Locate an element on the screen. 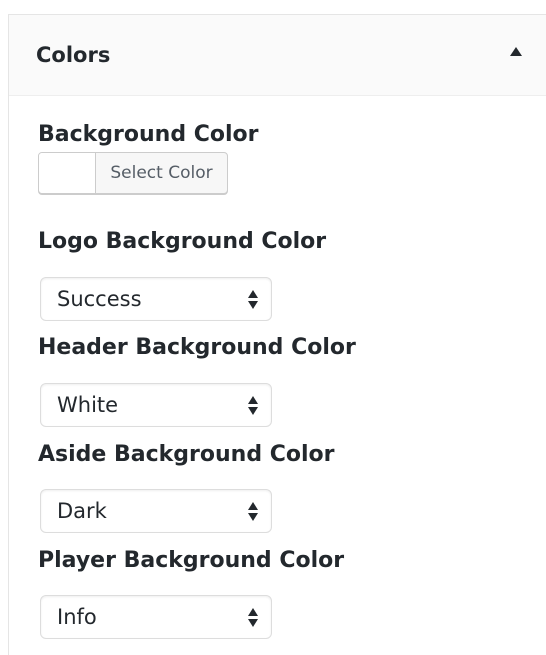 The height and width of the screenshot is (655, 546). select-value: White is located at coordinates (88, 405).